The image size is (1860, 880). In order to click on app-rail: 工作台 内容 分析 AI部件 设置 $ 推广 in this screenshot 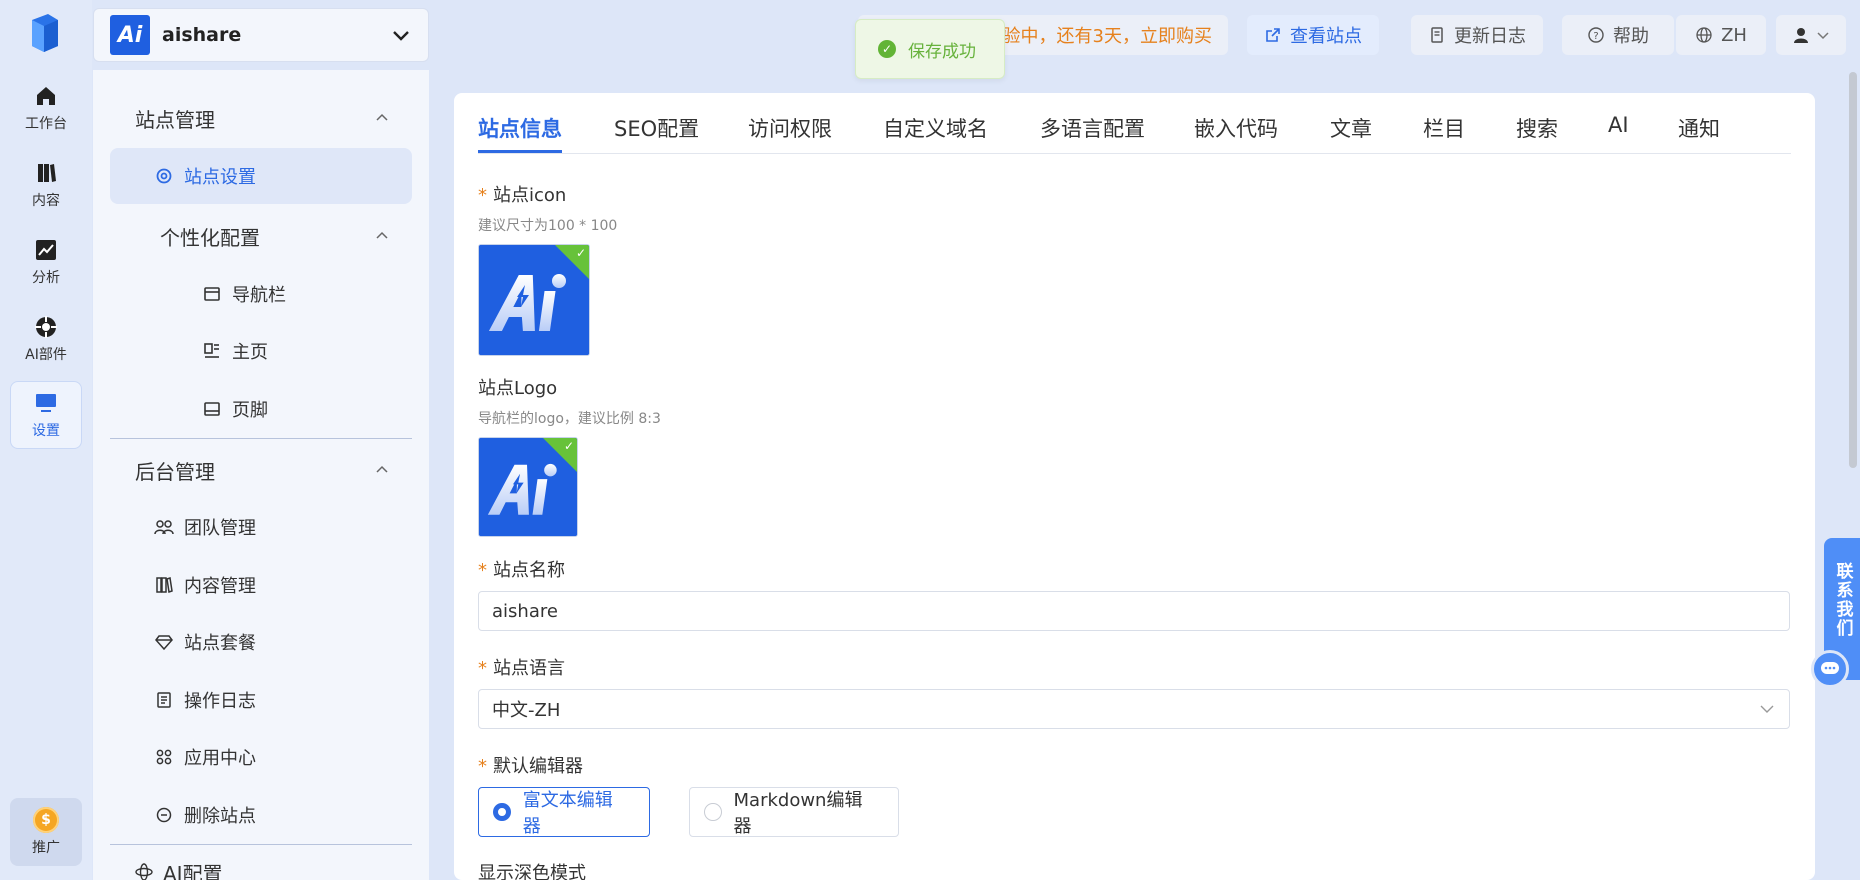, I will do `click(46, 440)`.